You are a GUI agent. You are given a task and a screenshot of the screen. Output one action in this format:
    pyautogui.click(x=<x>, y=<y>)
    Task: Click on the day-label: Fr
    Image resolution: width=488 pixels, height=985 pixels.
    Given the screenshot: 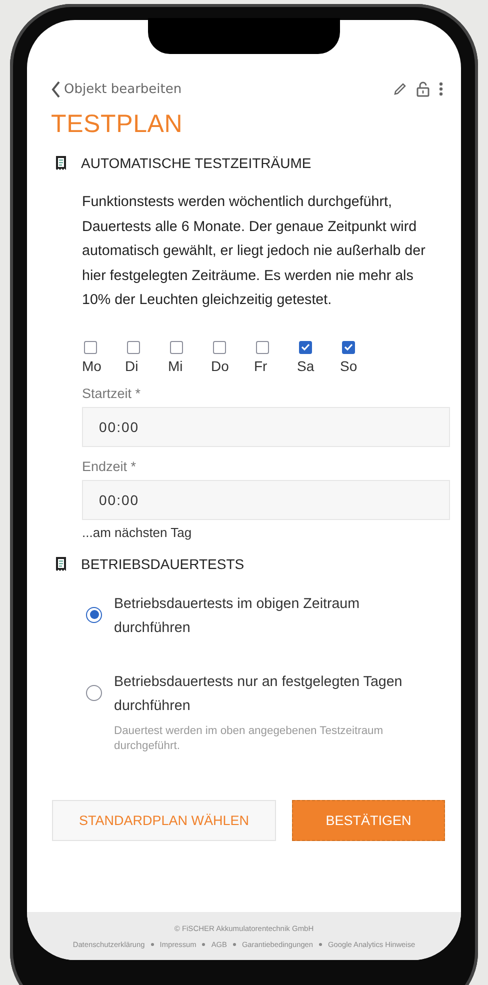 What is the action you would take?
    pyautogui.click(x=261, y=366)
    